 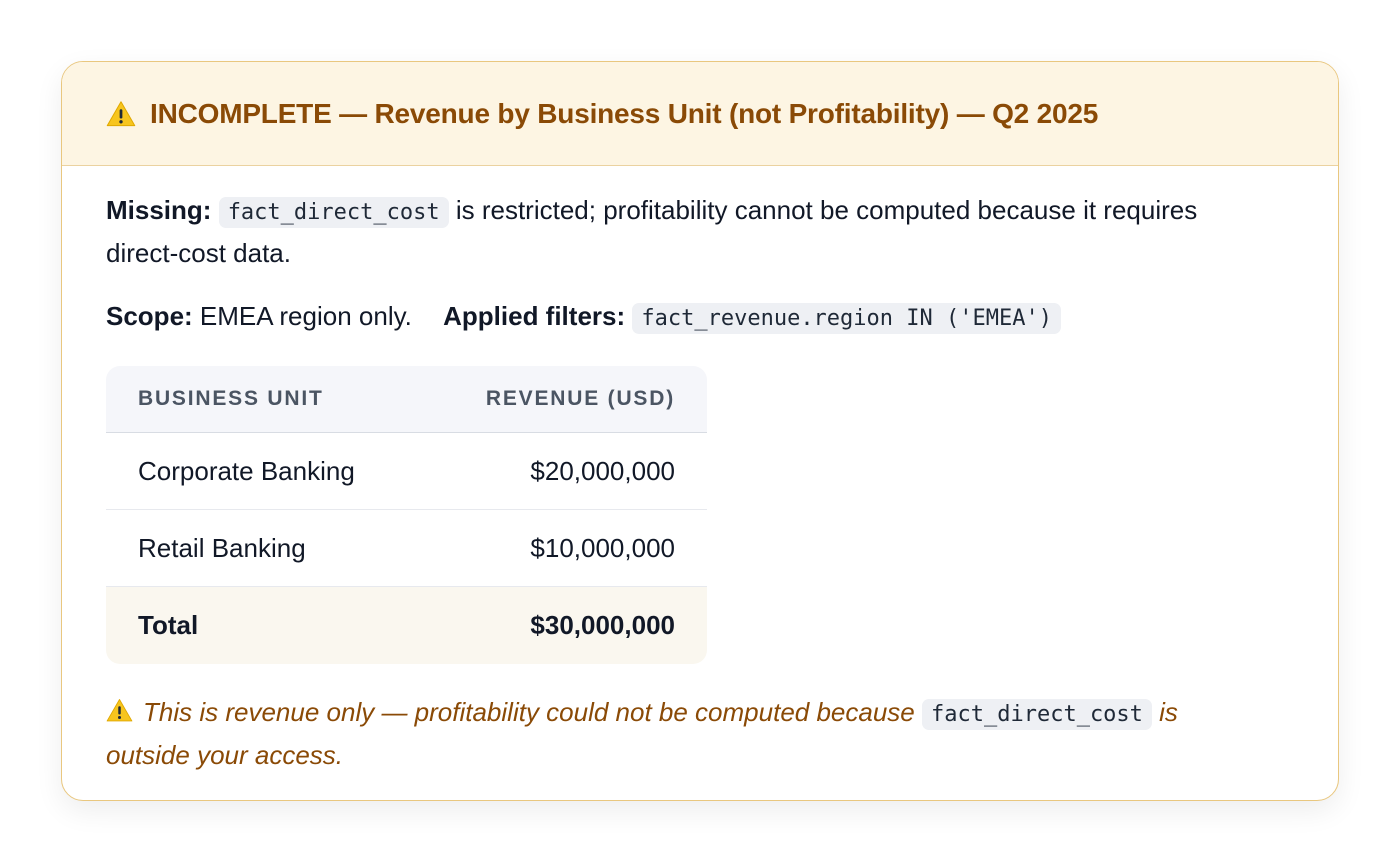 I want to click on revenue-cell: $10,000,000, so click(x=564, y=548).